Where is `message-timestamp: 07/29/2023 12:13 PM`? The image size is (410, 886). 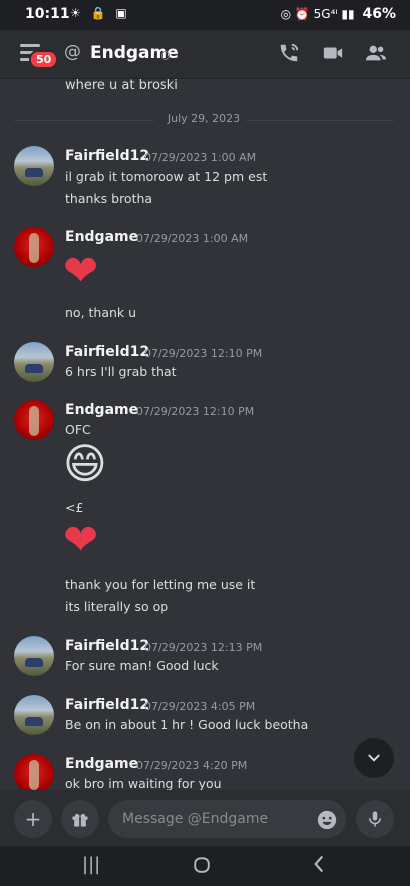 message-timestamp: 07/29/2023 12:13 PM is located at coordinates (203, 647).